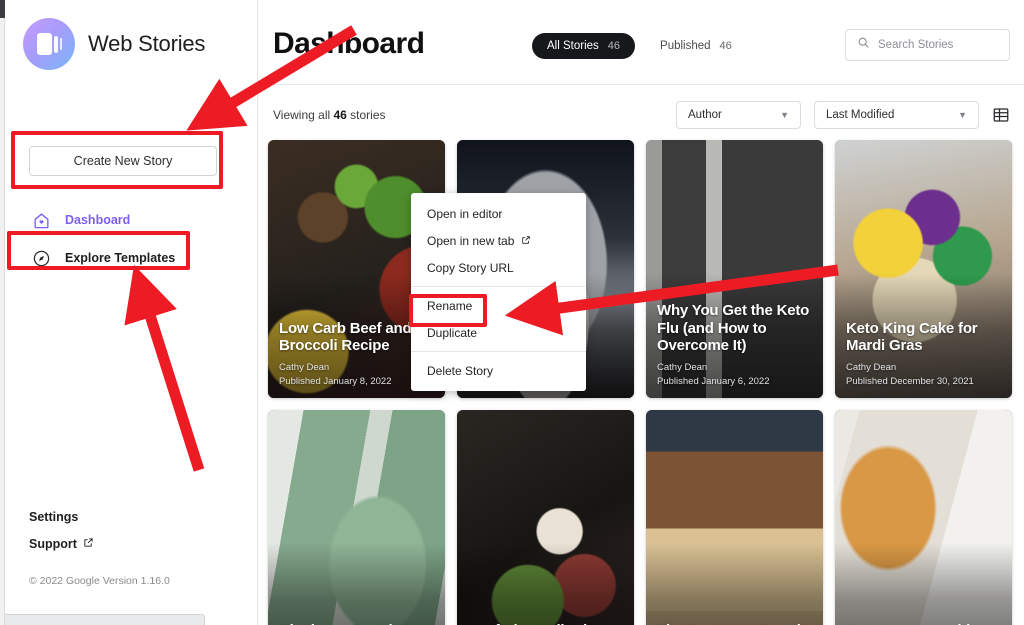 The height and width of the screenshot is (625, 1024). I want to click on story-status-tabs: All Stories 46 Published 46, so click(639, 46).